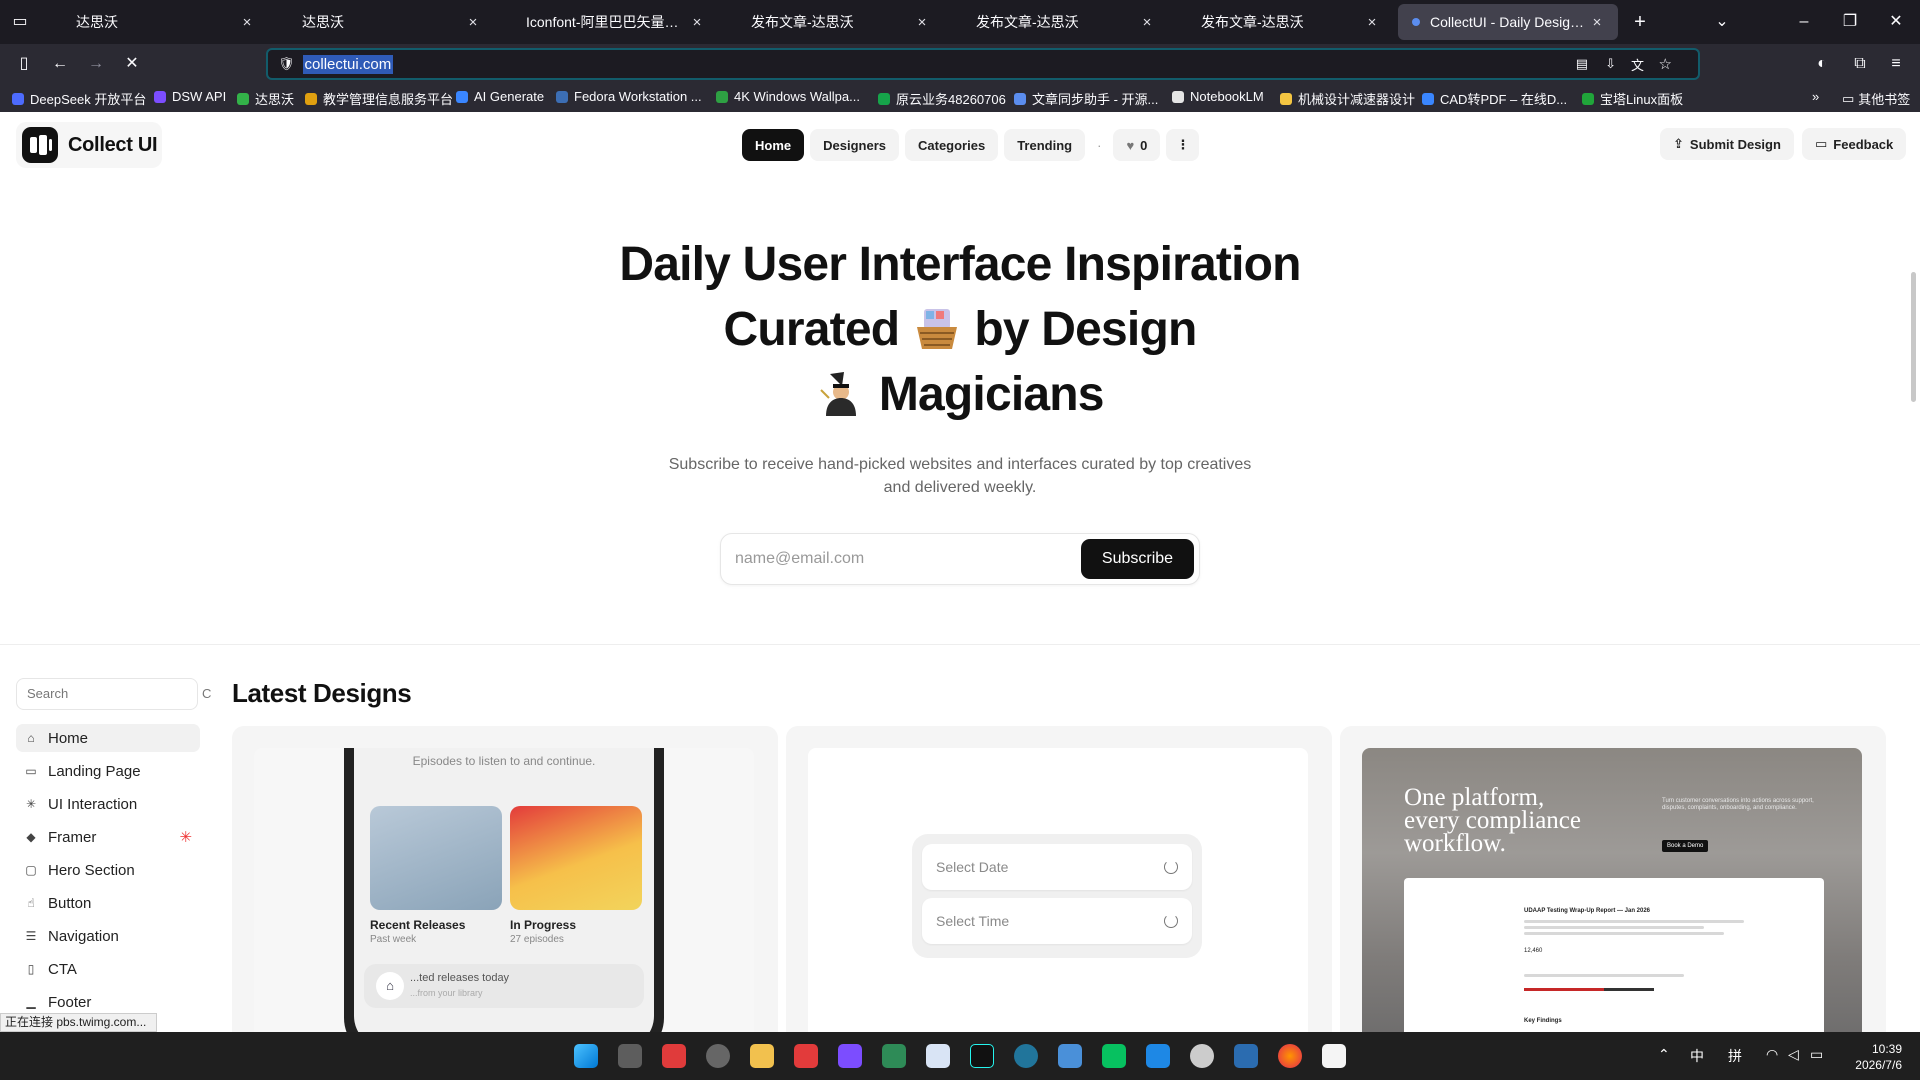 The image size is (1920, 1080). Describe the element at coordinates (1334, 1056) in the screenshot. I see `panda-app-icon` at that location.